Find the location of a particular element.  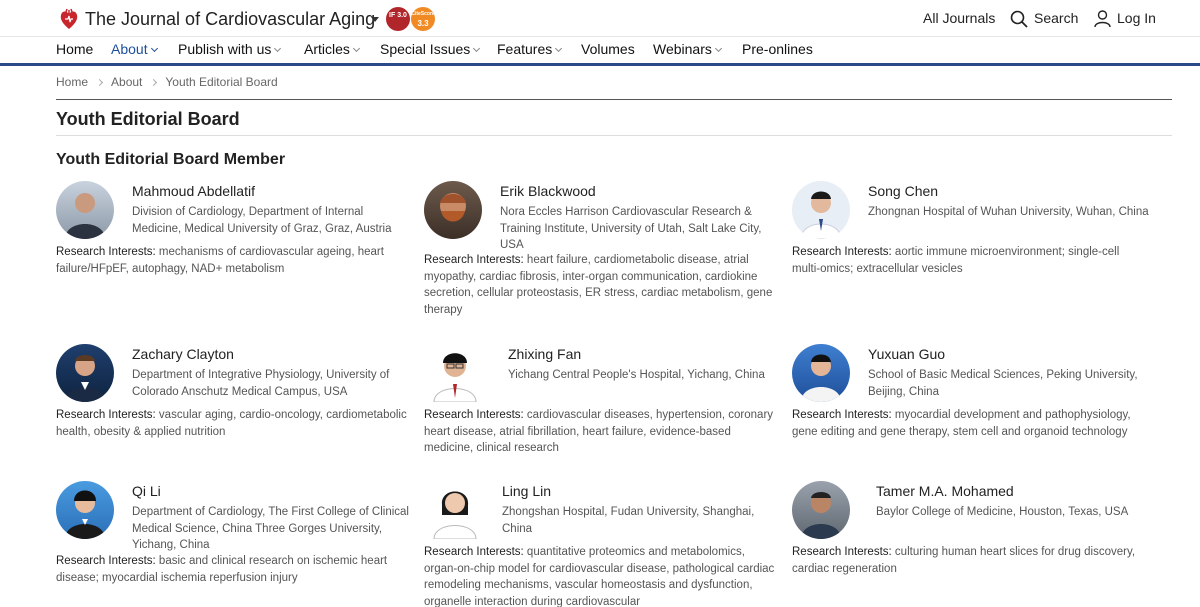

nav-features: Features is located at coordinates (530, 49).